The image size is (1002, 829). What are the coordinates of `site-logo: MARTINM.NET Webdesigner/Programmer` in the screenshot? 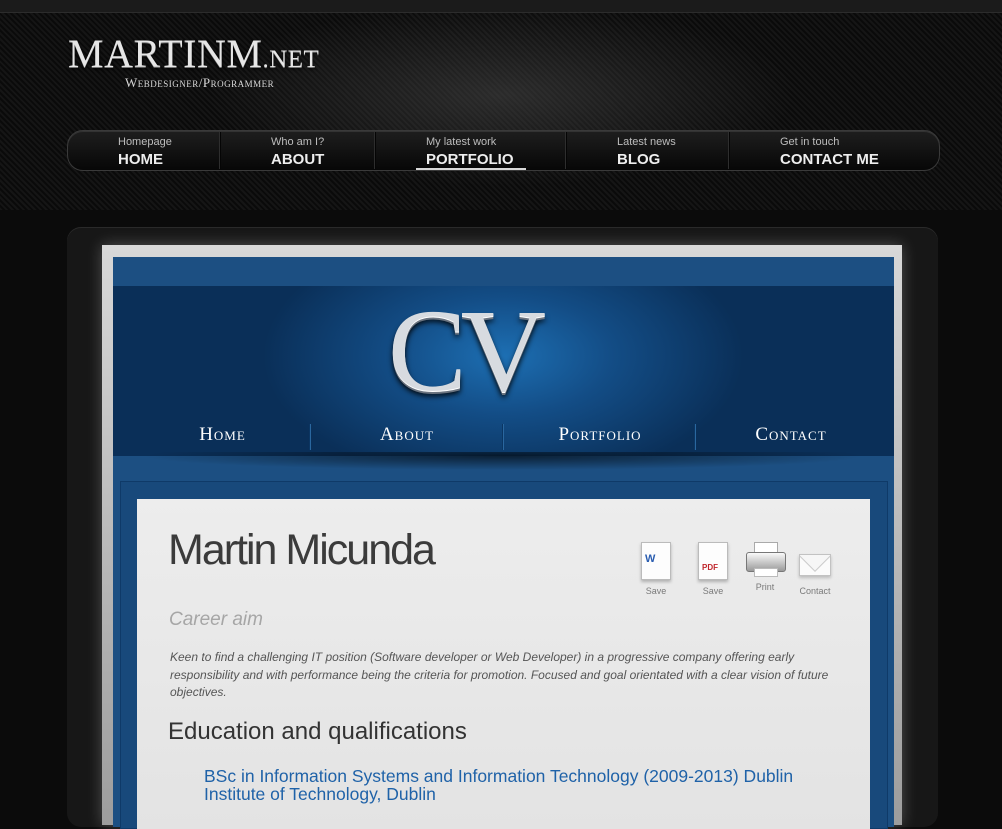 It's located at (194, 61).